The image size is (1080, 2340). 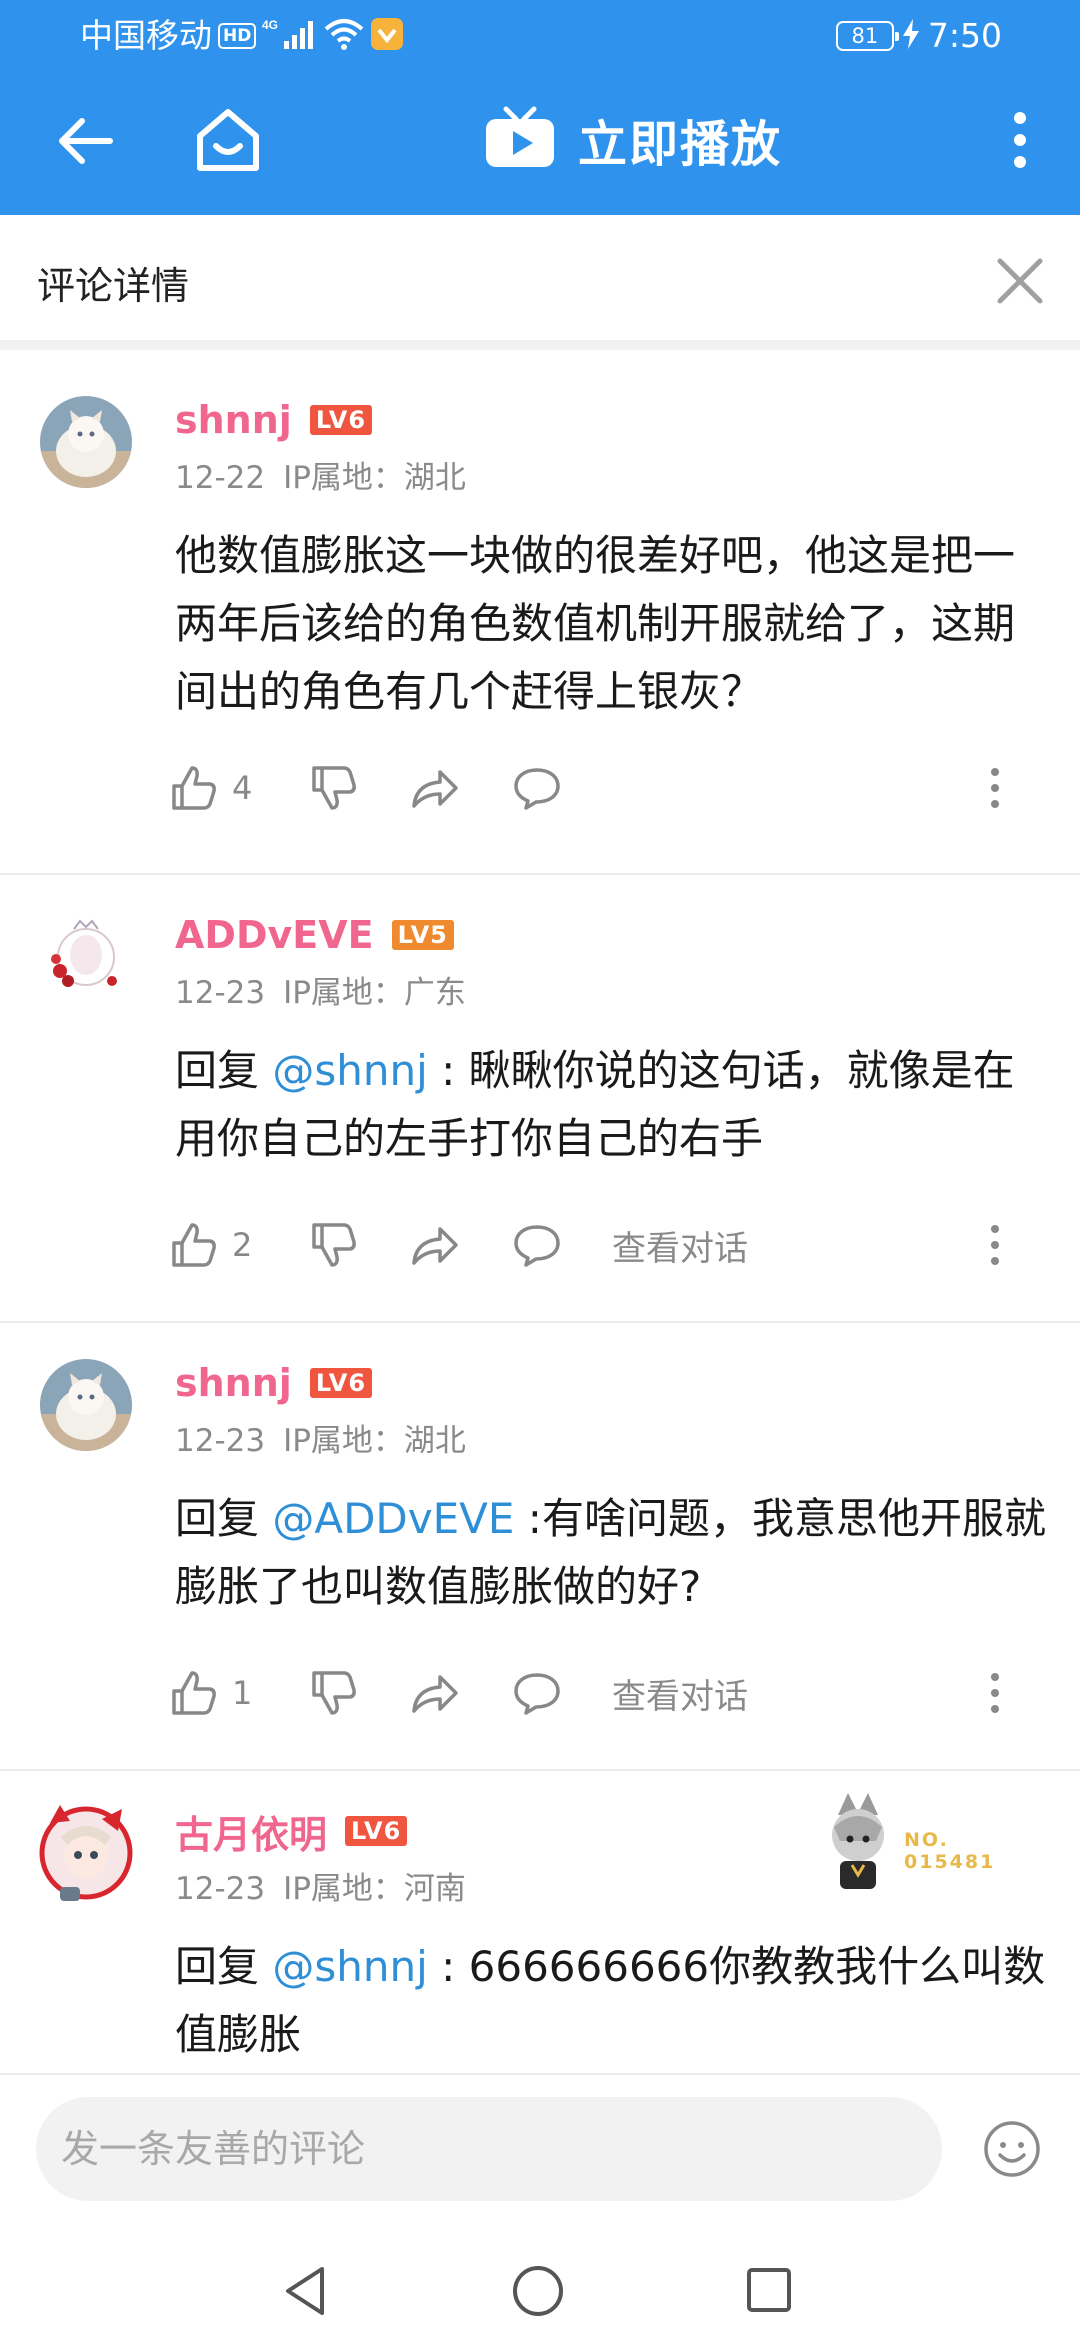 I want to click on comment-actions: 4, so click(x=610, y=788).